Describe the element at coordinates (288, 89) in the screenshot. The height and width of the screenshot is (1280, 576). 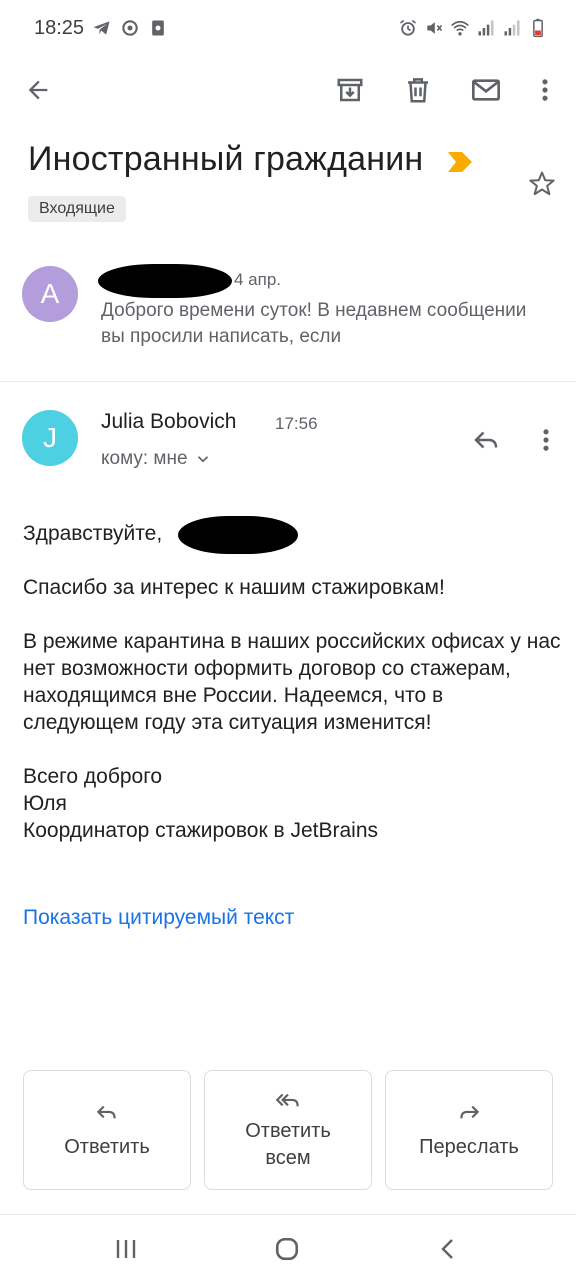
I see `toolbar` at that location.